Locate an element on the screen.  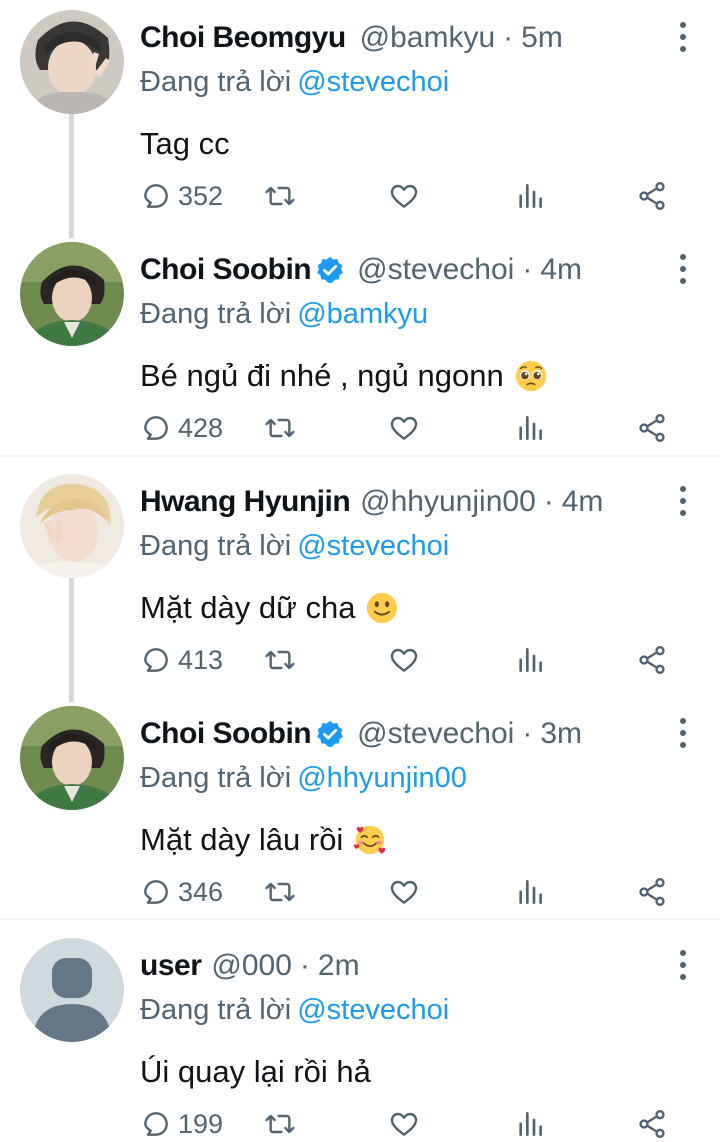
action-bar: 352 is located at coordinates (420, 196).